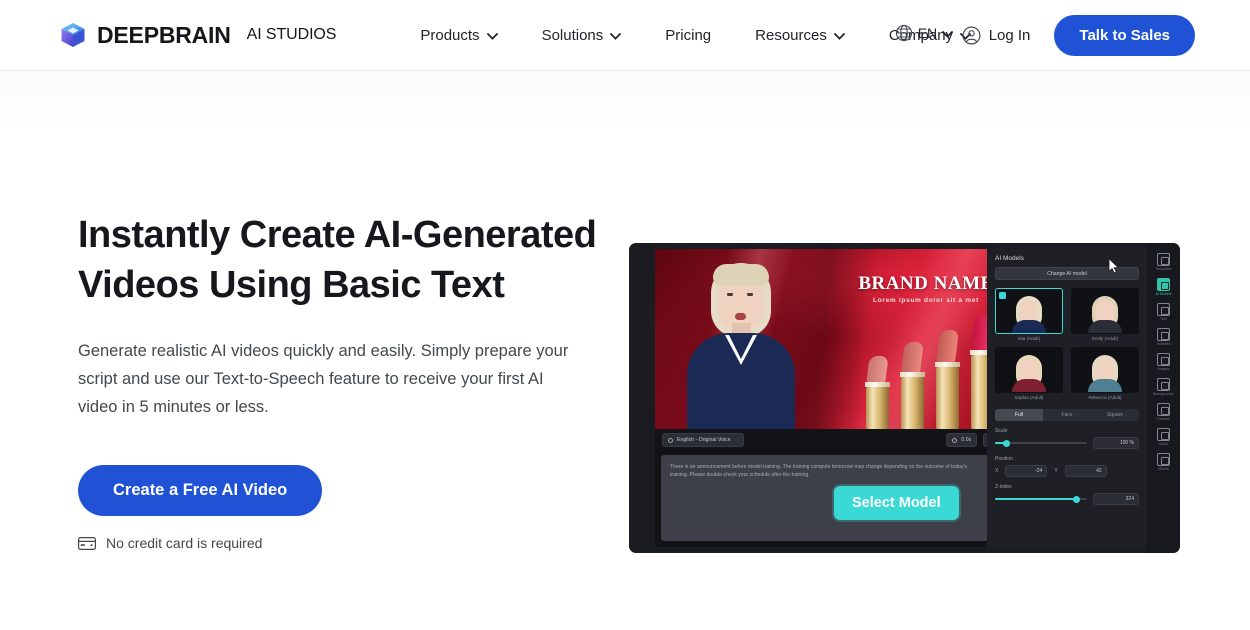 Image resolution: width=1250 pixels, height=630 pixels. Describe the element at coordinates (1105, 373) in the screenshot. I see `model-thumb-3: Rebecca (Adult)` at that location.